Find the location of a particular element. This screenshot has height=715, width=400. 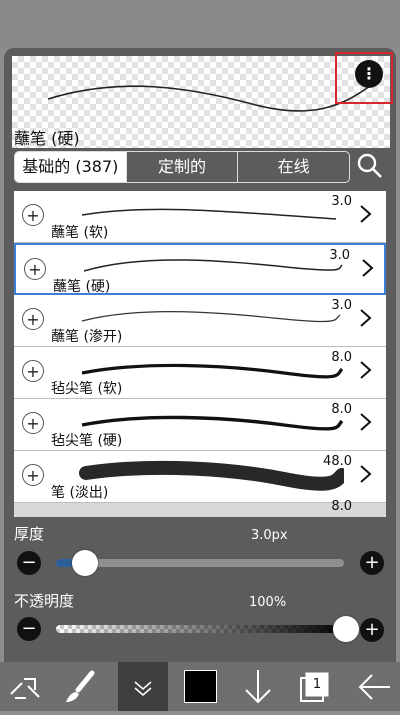

brush-name: 笔 (淡出) is located at coordinates (80, 493).